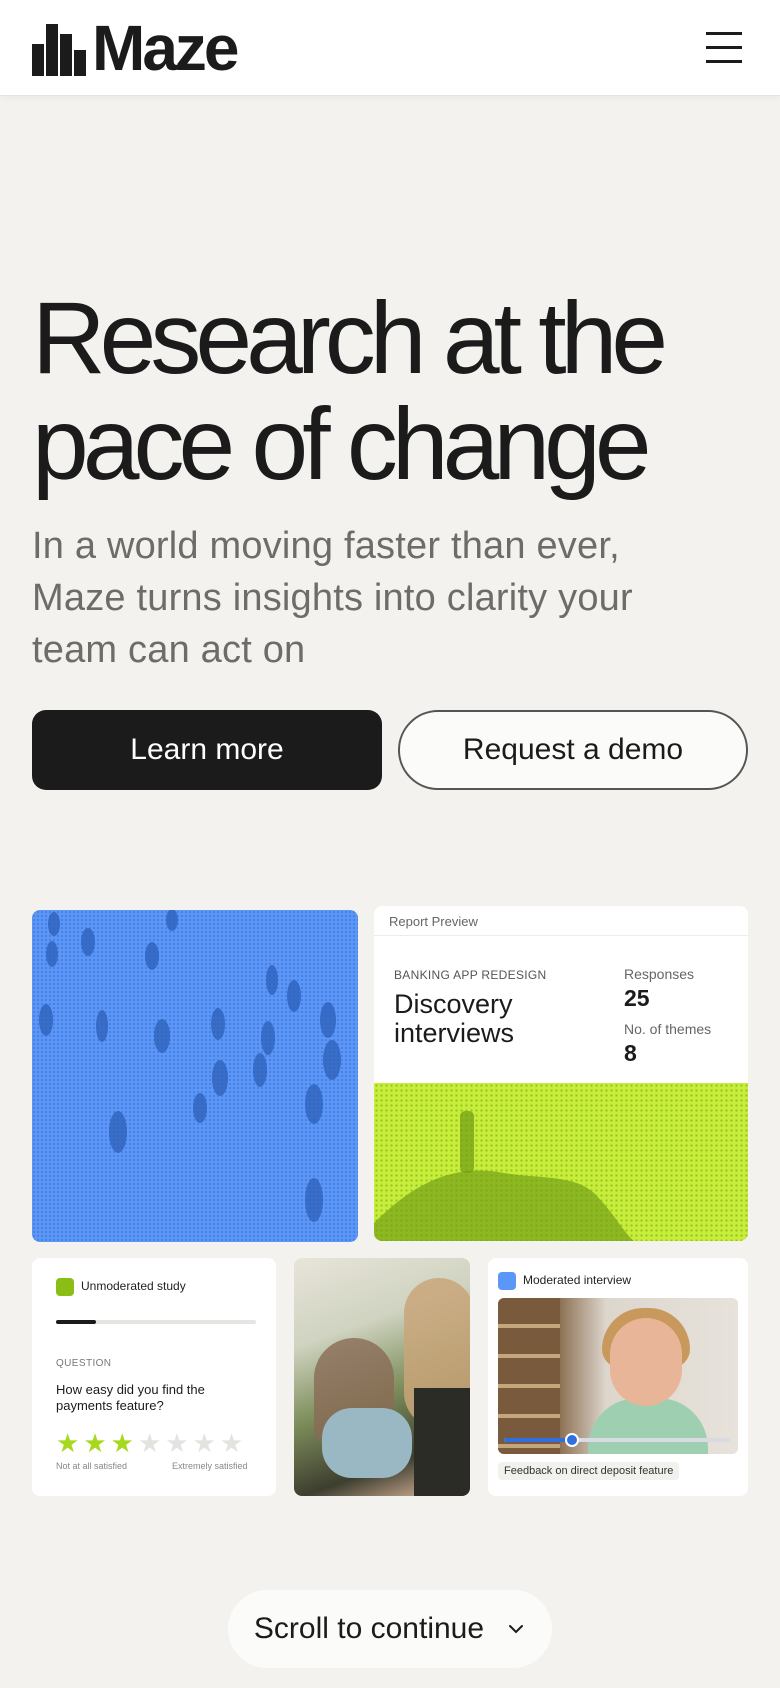 This screenshot has width=780, height=1688. What do you see at coordinates (207, 750) in the screenshot?
I see `learn-more-button: Learn more` at bounding box center [207, 750].